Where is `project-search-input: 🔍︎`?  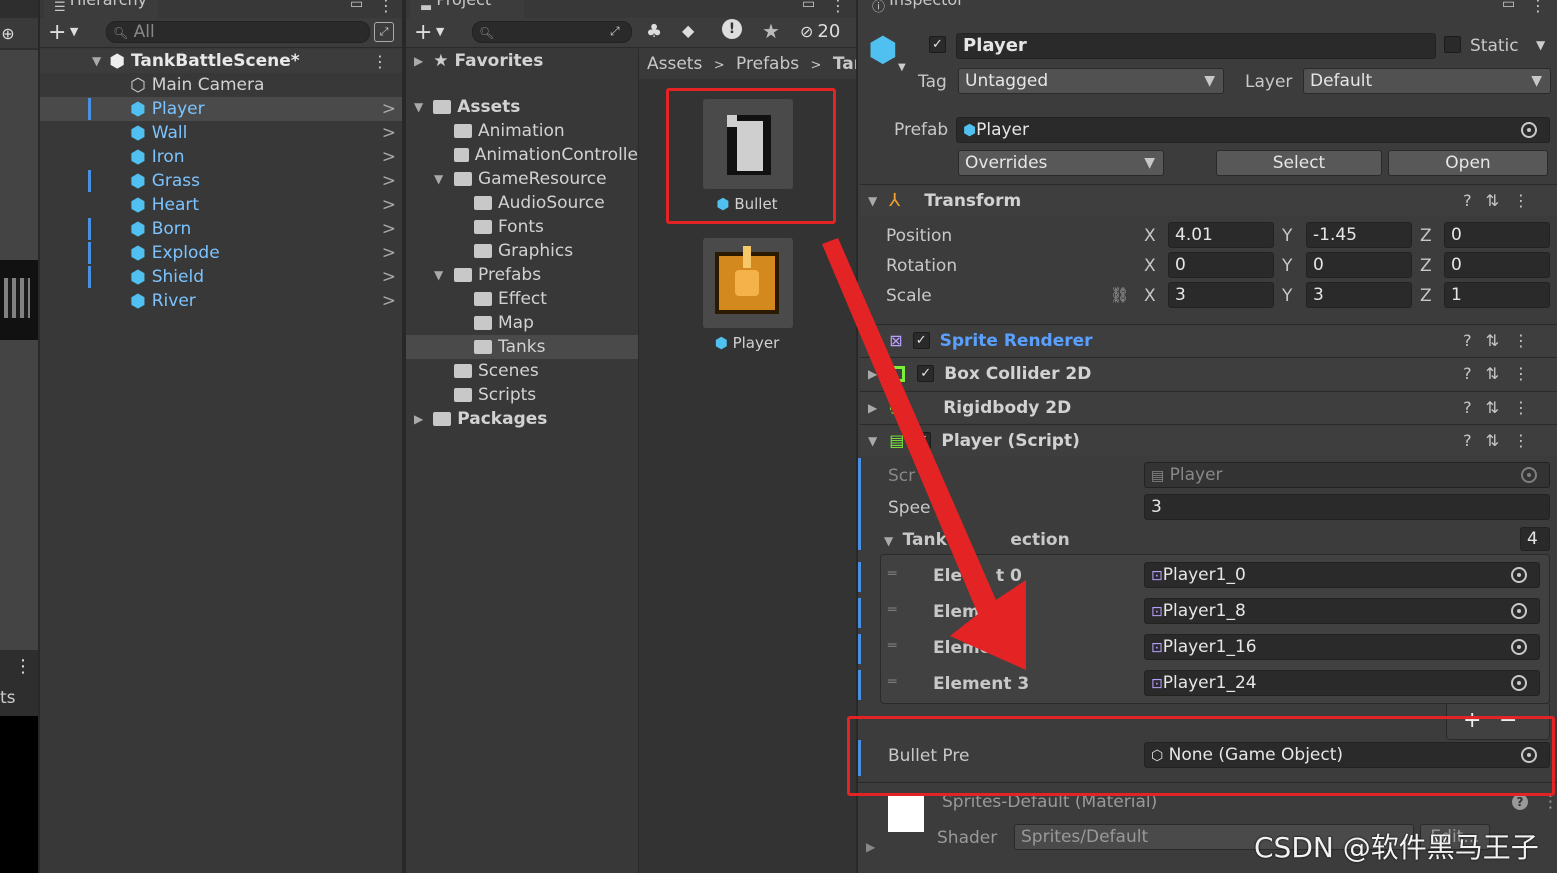 project-search-input: 🔍︎ is located at coordinates (552, 32).